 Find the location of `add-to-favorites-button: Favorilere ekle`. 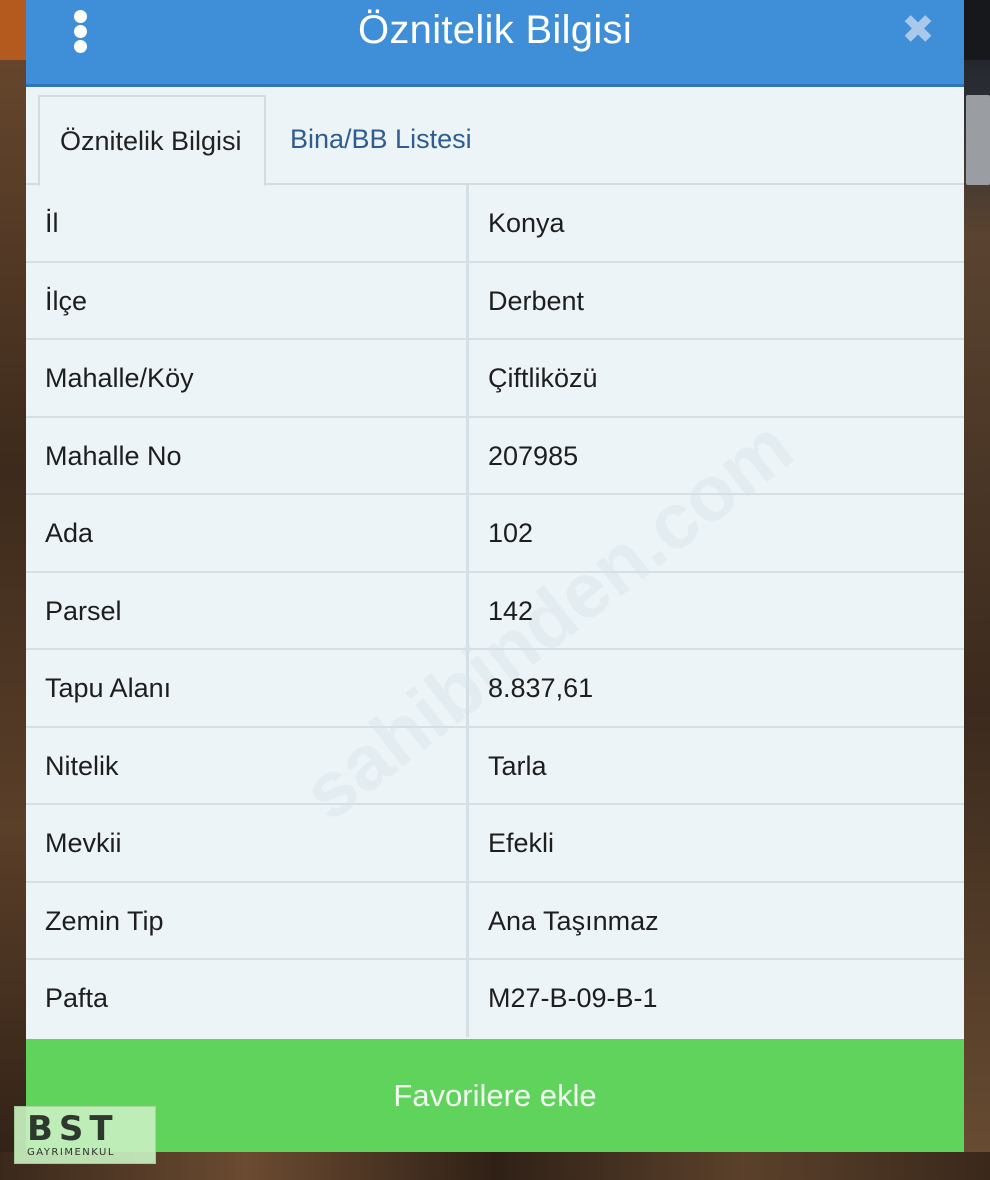

add-to-favorites-button: Favorilere ekle is located at coordinates (495, 1095).